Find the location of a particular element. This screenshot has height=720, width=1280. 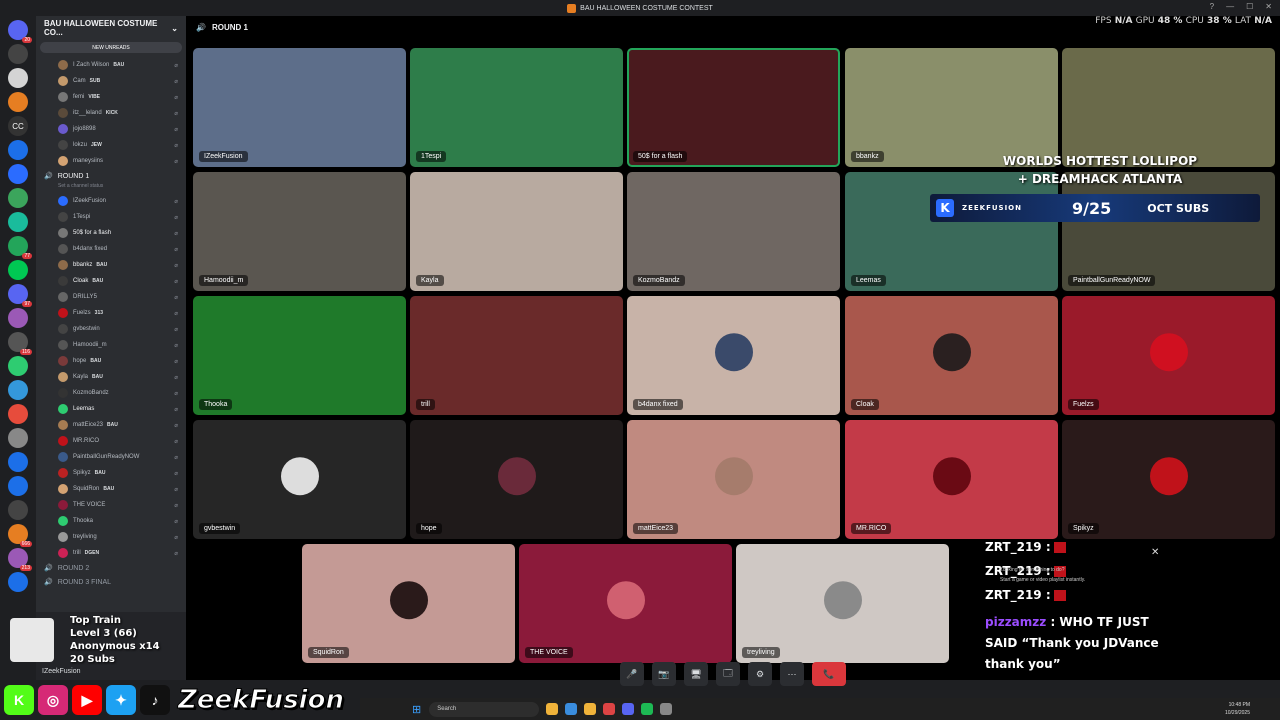

edge-icon is located at coordinates (571, 709).